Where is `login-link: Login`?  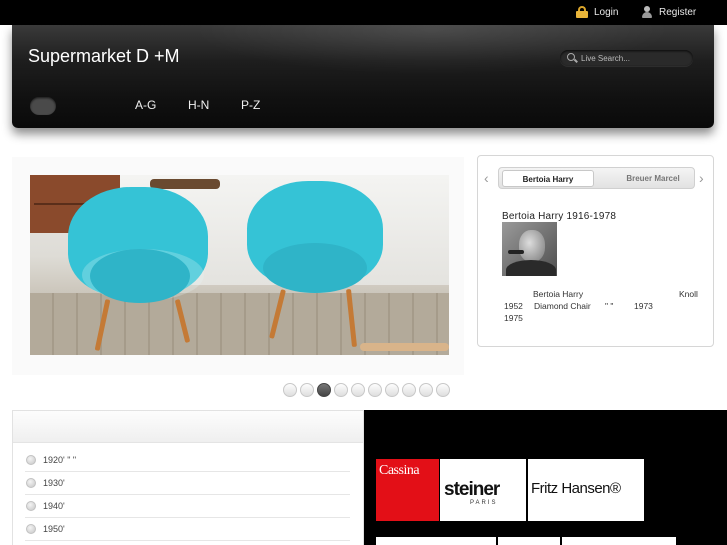
login-link: Login is located at coordinates (597, 12).